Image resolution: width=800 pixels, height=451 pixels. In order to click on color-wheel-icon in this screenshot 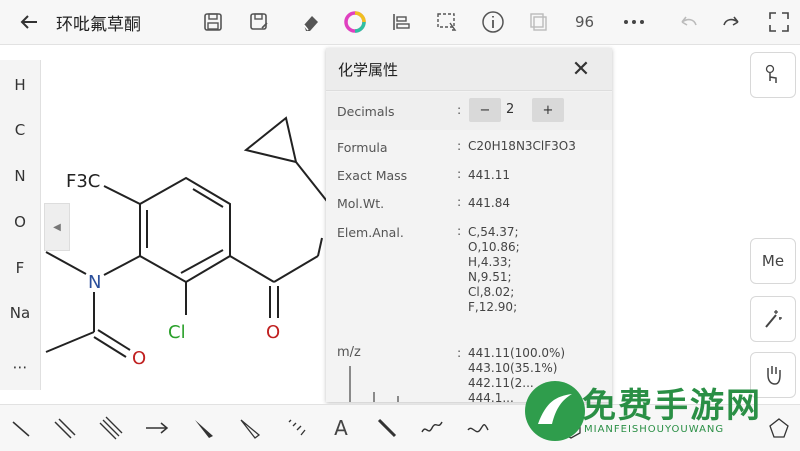, I will do `click(355, 22)`.